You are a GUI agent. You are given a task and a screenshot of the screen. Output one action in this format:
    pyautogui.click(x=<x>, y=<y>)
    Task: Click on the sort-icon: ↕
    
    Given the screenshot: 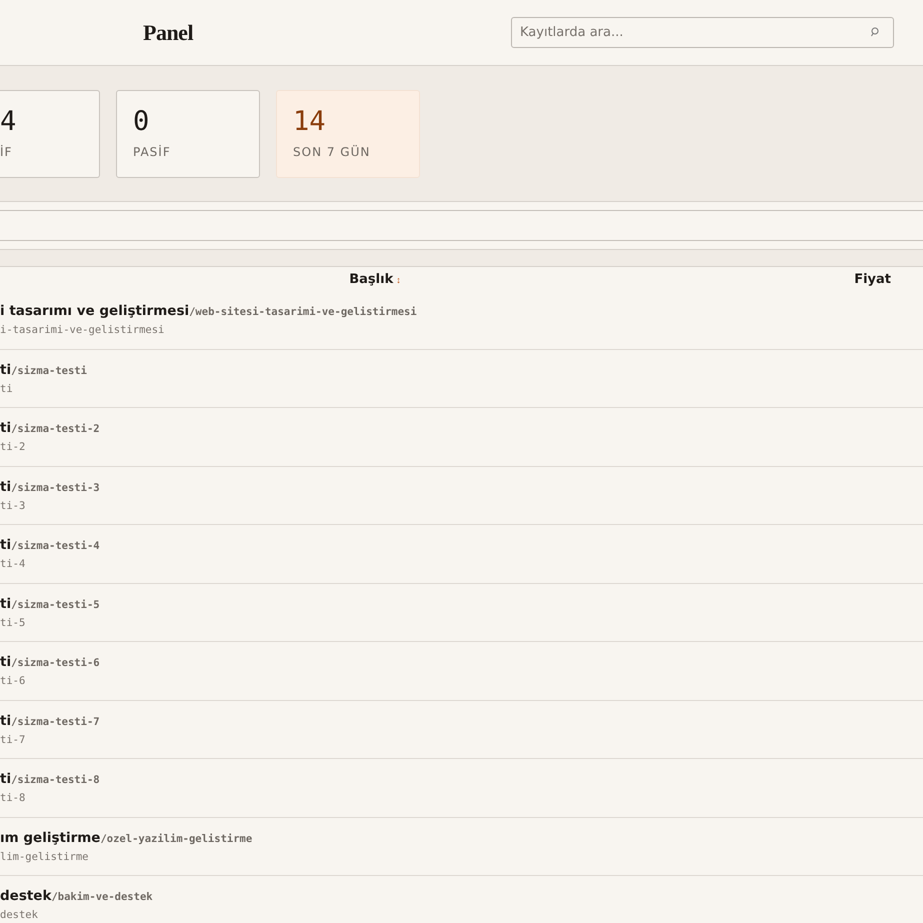 What is the action you would take?
    pyautogui.click(x=398, y=280)
    